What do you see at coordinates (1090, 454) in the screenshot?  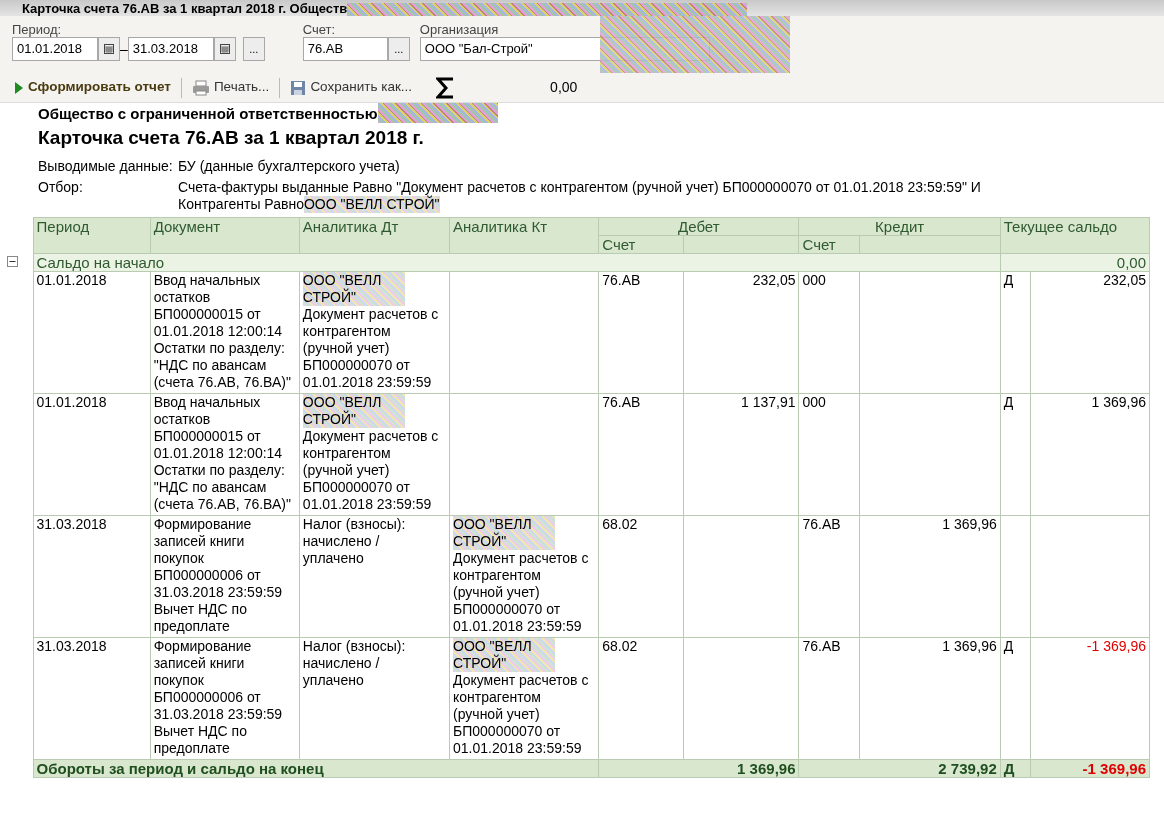 I see `balance-value: 1 369,96` at bounding box center [1090, 454].